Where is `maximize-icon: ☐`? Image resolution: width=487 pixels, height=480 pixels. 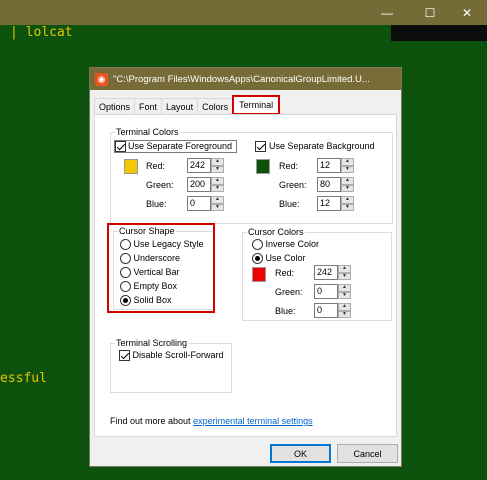
maximize-icon: ☐ is located at coordinates (430, 12).